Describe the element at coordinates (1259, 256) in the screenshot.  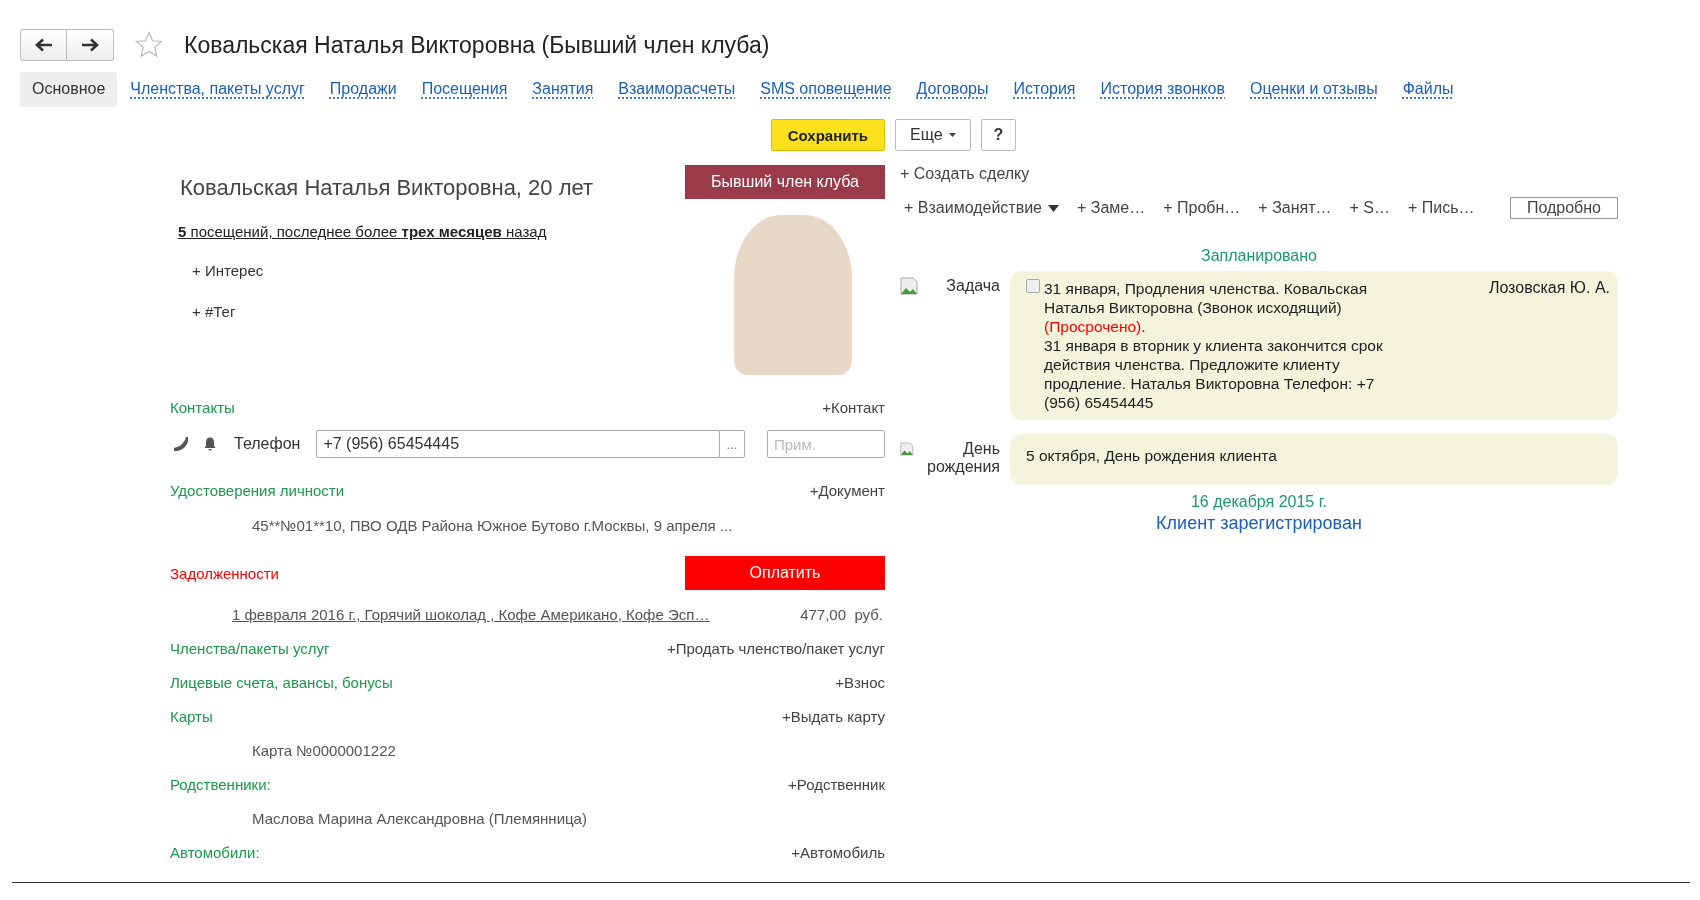
I see `planned-heading: Запланировано` at that location.